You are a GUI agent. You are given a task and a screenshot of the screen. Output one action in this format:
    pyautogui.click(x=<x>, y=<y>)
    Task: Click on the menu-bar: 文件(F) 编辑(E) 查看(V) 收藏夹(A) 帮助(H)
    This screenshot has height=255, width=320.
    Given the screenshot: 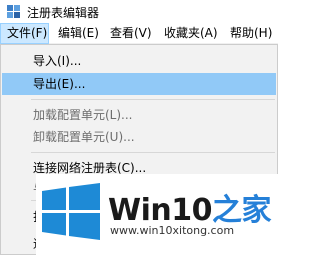 What is the action you would take?
    pyautogui.click(x=139, y=33)
    